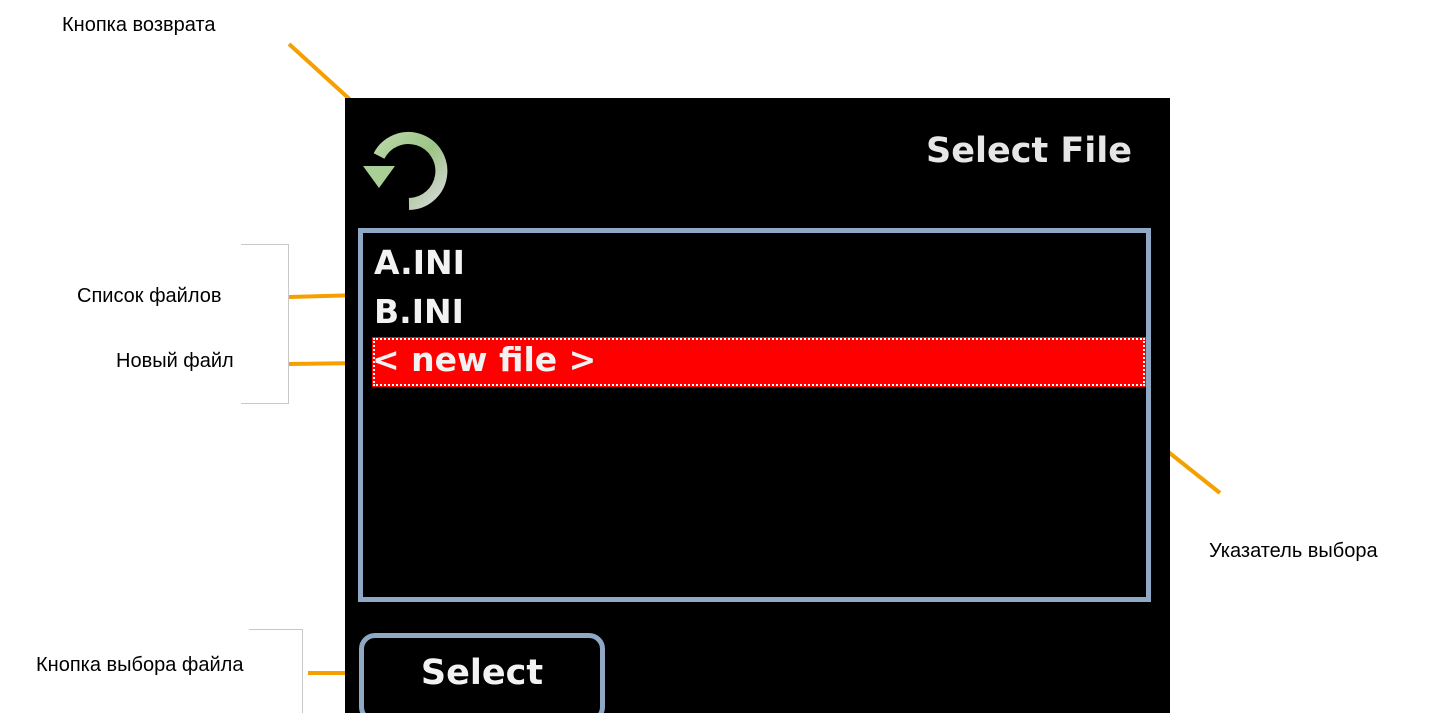 The width and height of the screenshot is (1439, 713). What do you see at coordinates (759, 362) in the screenshot?
I see `new-file-item: < new file >` at bounding box center [759, 362].